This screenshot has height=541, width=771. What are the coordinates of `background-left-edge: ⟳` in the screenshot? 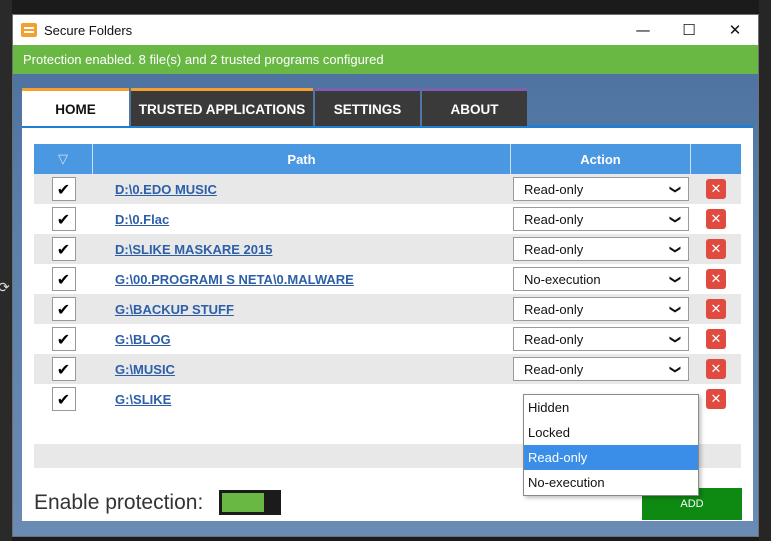 It's located at (6, 270).